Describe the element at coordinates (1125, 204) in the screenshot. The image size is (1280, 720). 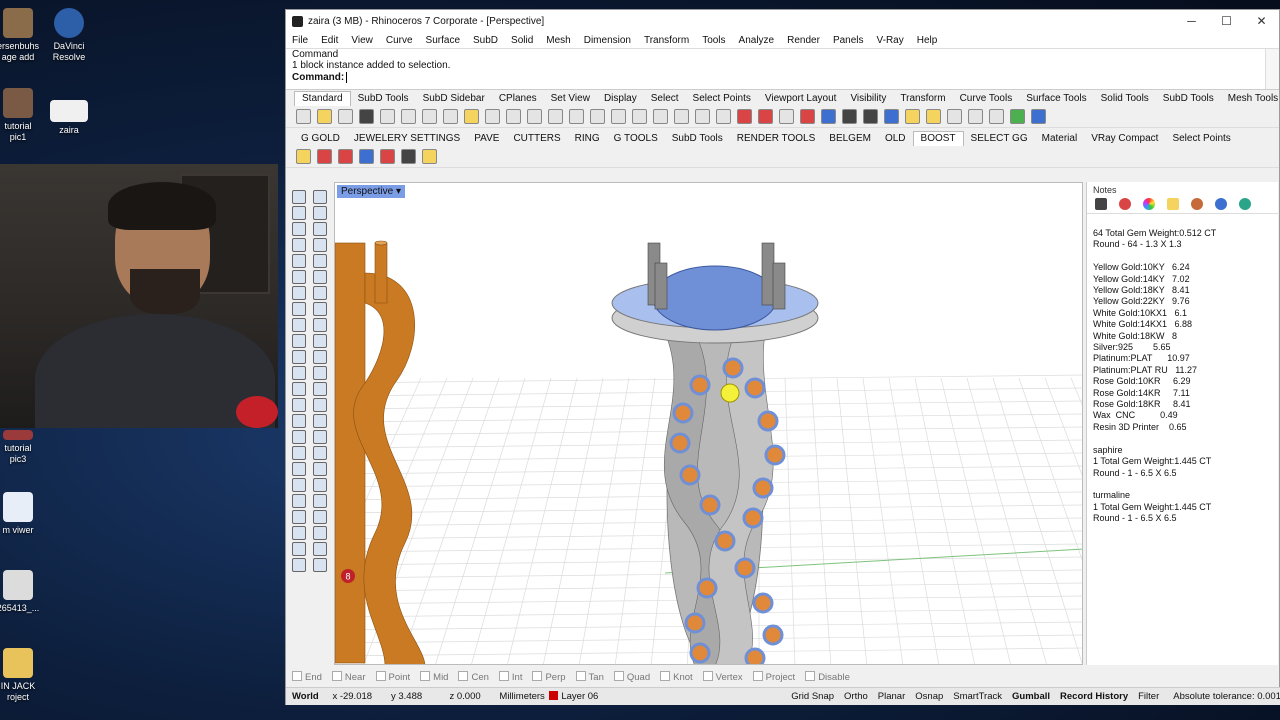
I see `material-icon` at that location.